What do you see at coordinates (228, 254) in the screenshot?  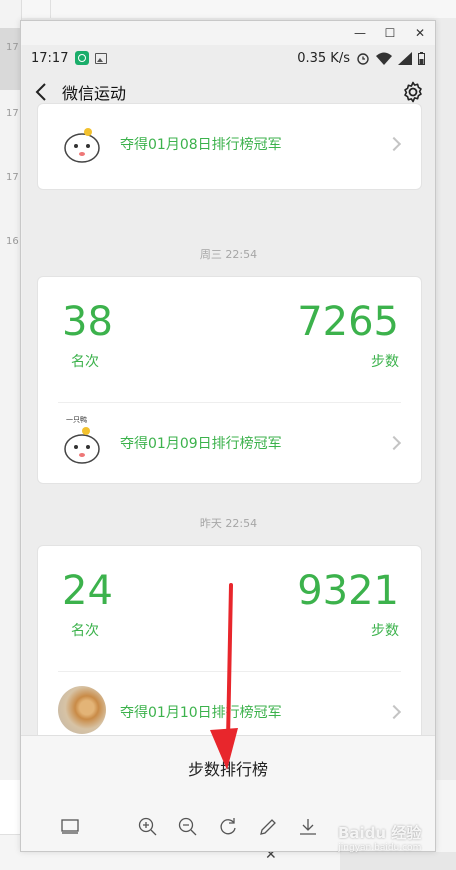 I see `entry-time: 周三 22:54` at bounding box center [228, 254].